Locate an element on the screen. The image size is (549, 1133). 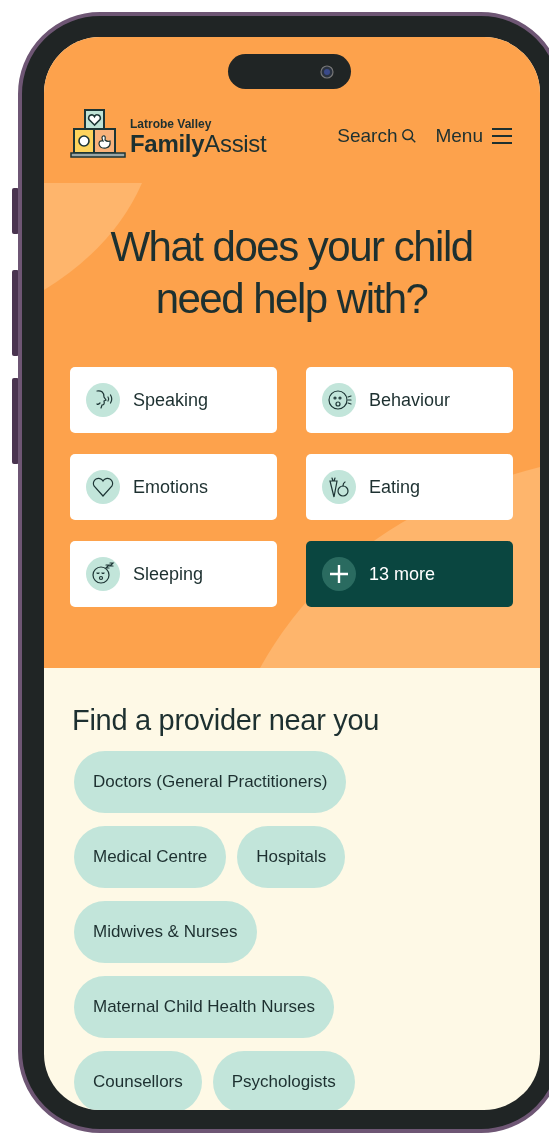
category-card: 13 more is located at coordinates (409, 574).